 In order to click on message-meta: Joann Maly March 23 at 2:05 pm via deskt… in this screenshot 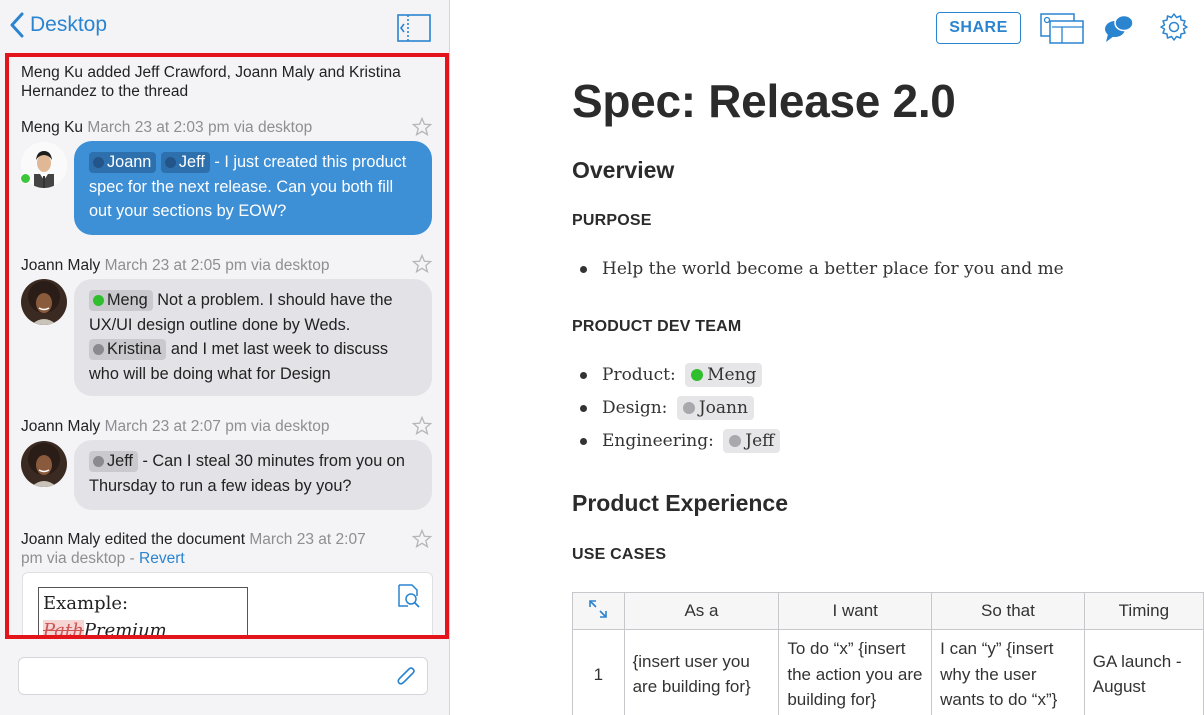, I will do `click(175, 265)`.